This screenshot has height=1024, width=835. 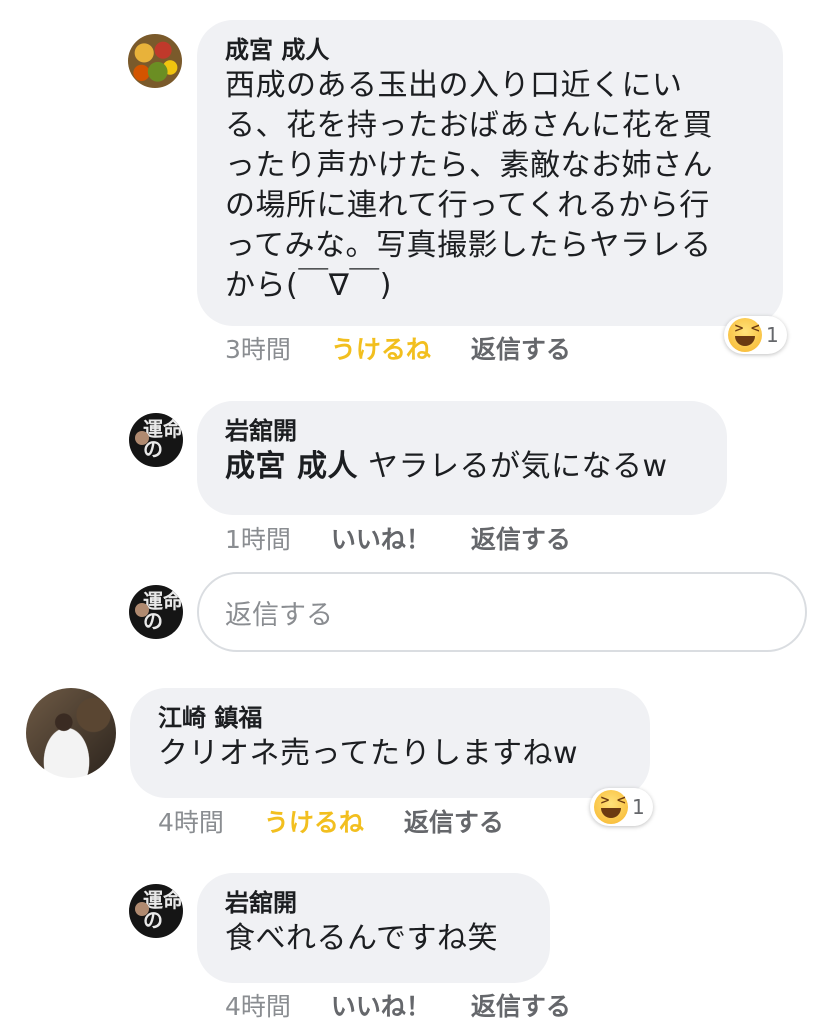 What do you see at coordinates (368, 753) in the screenshot?
I see `comment-text: クリオネ売ってたりしますねw` at bounding box center [368, 753].